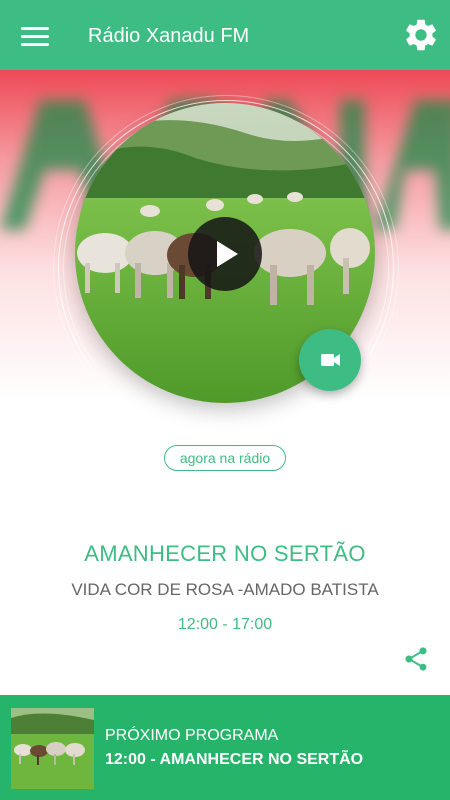 Image resolution: width=450 pixels, height=800 pixels. I want to click on video-button, so click(330, 360).